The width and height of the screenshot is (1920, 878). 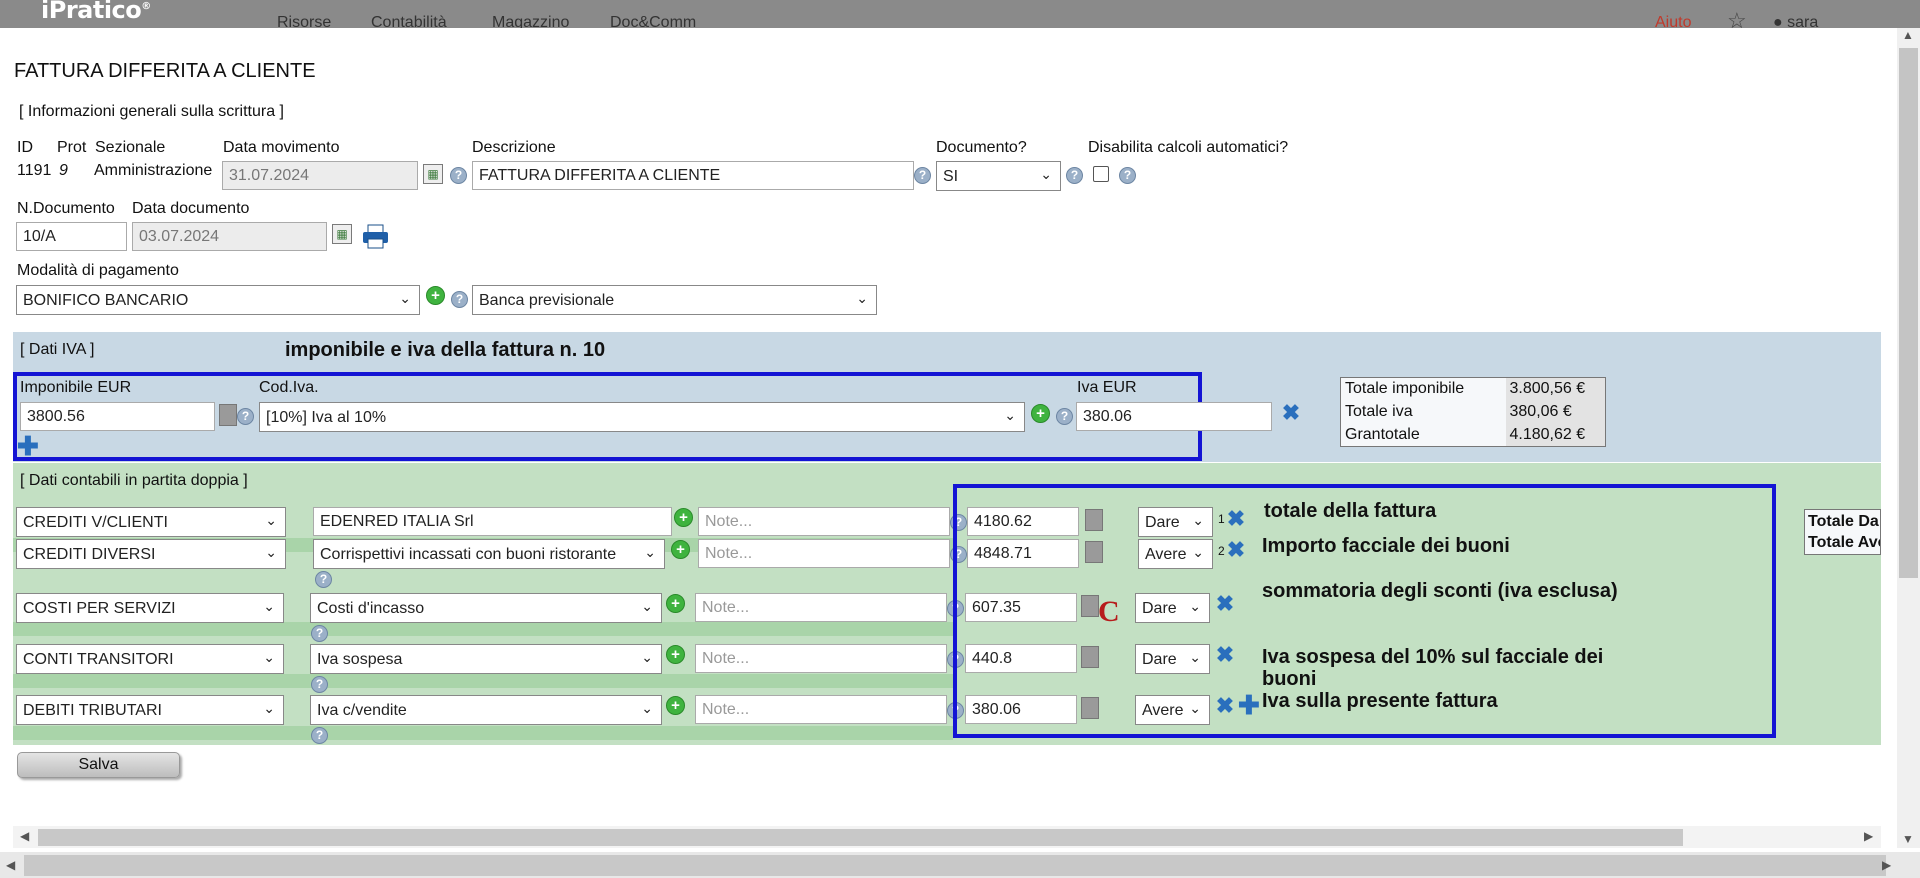 What do you see at coordinates (1174, 416) in the screenshot?
I see `ivaeur-input: 380.06` at bounding box center [1174, 416].